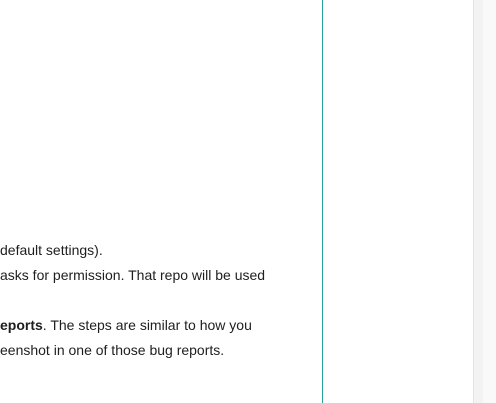 The width and height of the screenshot is (496, 403). I want to click on document-line-4: eenshot in one of those bug reports., so click(112, 350).